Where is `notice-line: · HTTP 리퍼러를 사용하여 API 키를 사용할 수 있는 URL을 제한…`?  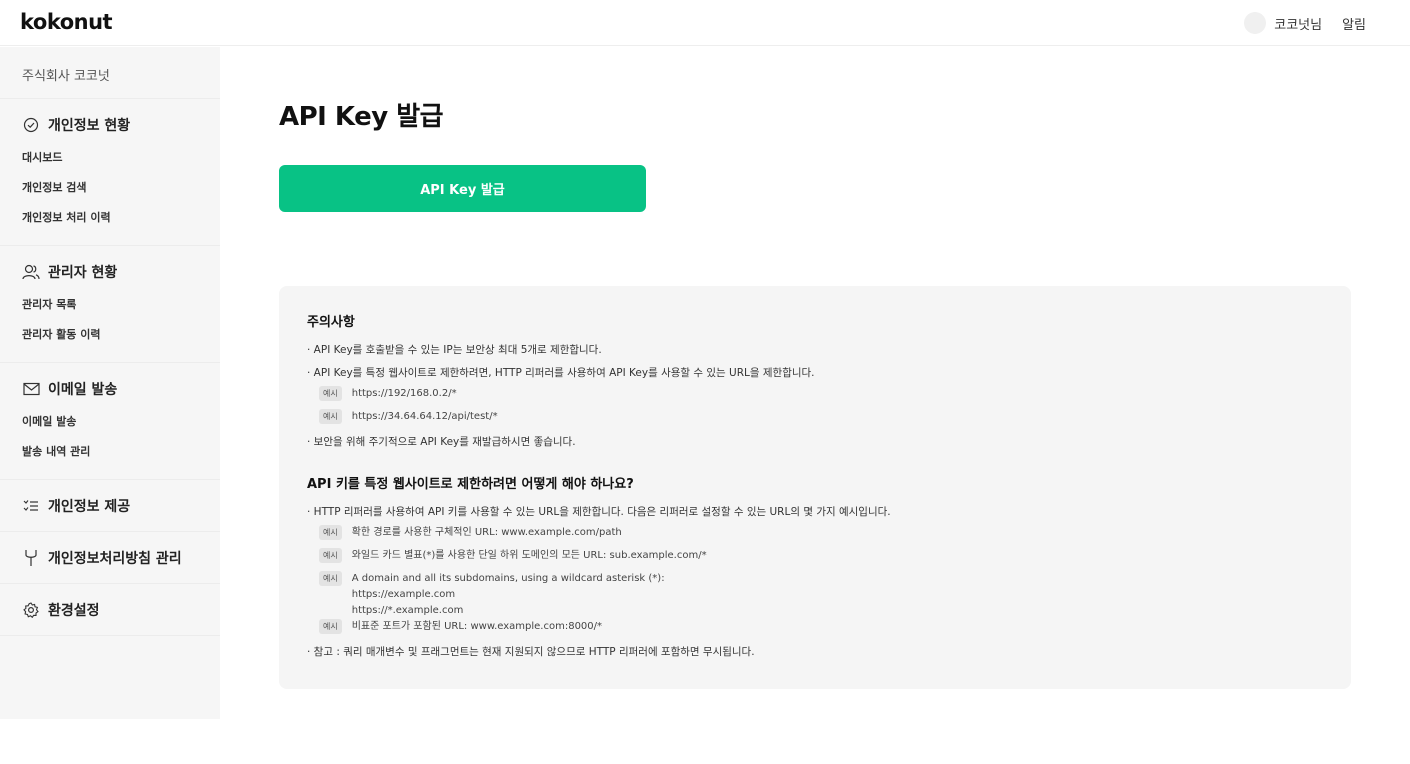
notice-line: · HTTP 리퍼러를 사용하여 API 키를 사용할 수 있는 URL을 제한… is located at coordinates (599, 512).